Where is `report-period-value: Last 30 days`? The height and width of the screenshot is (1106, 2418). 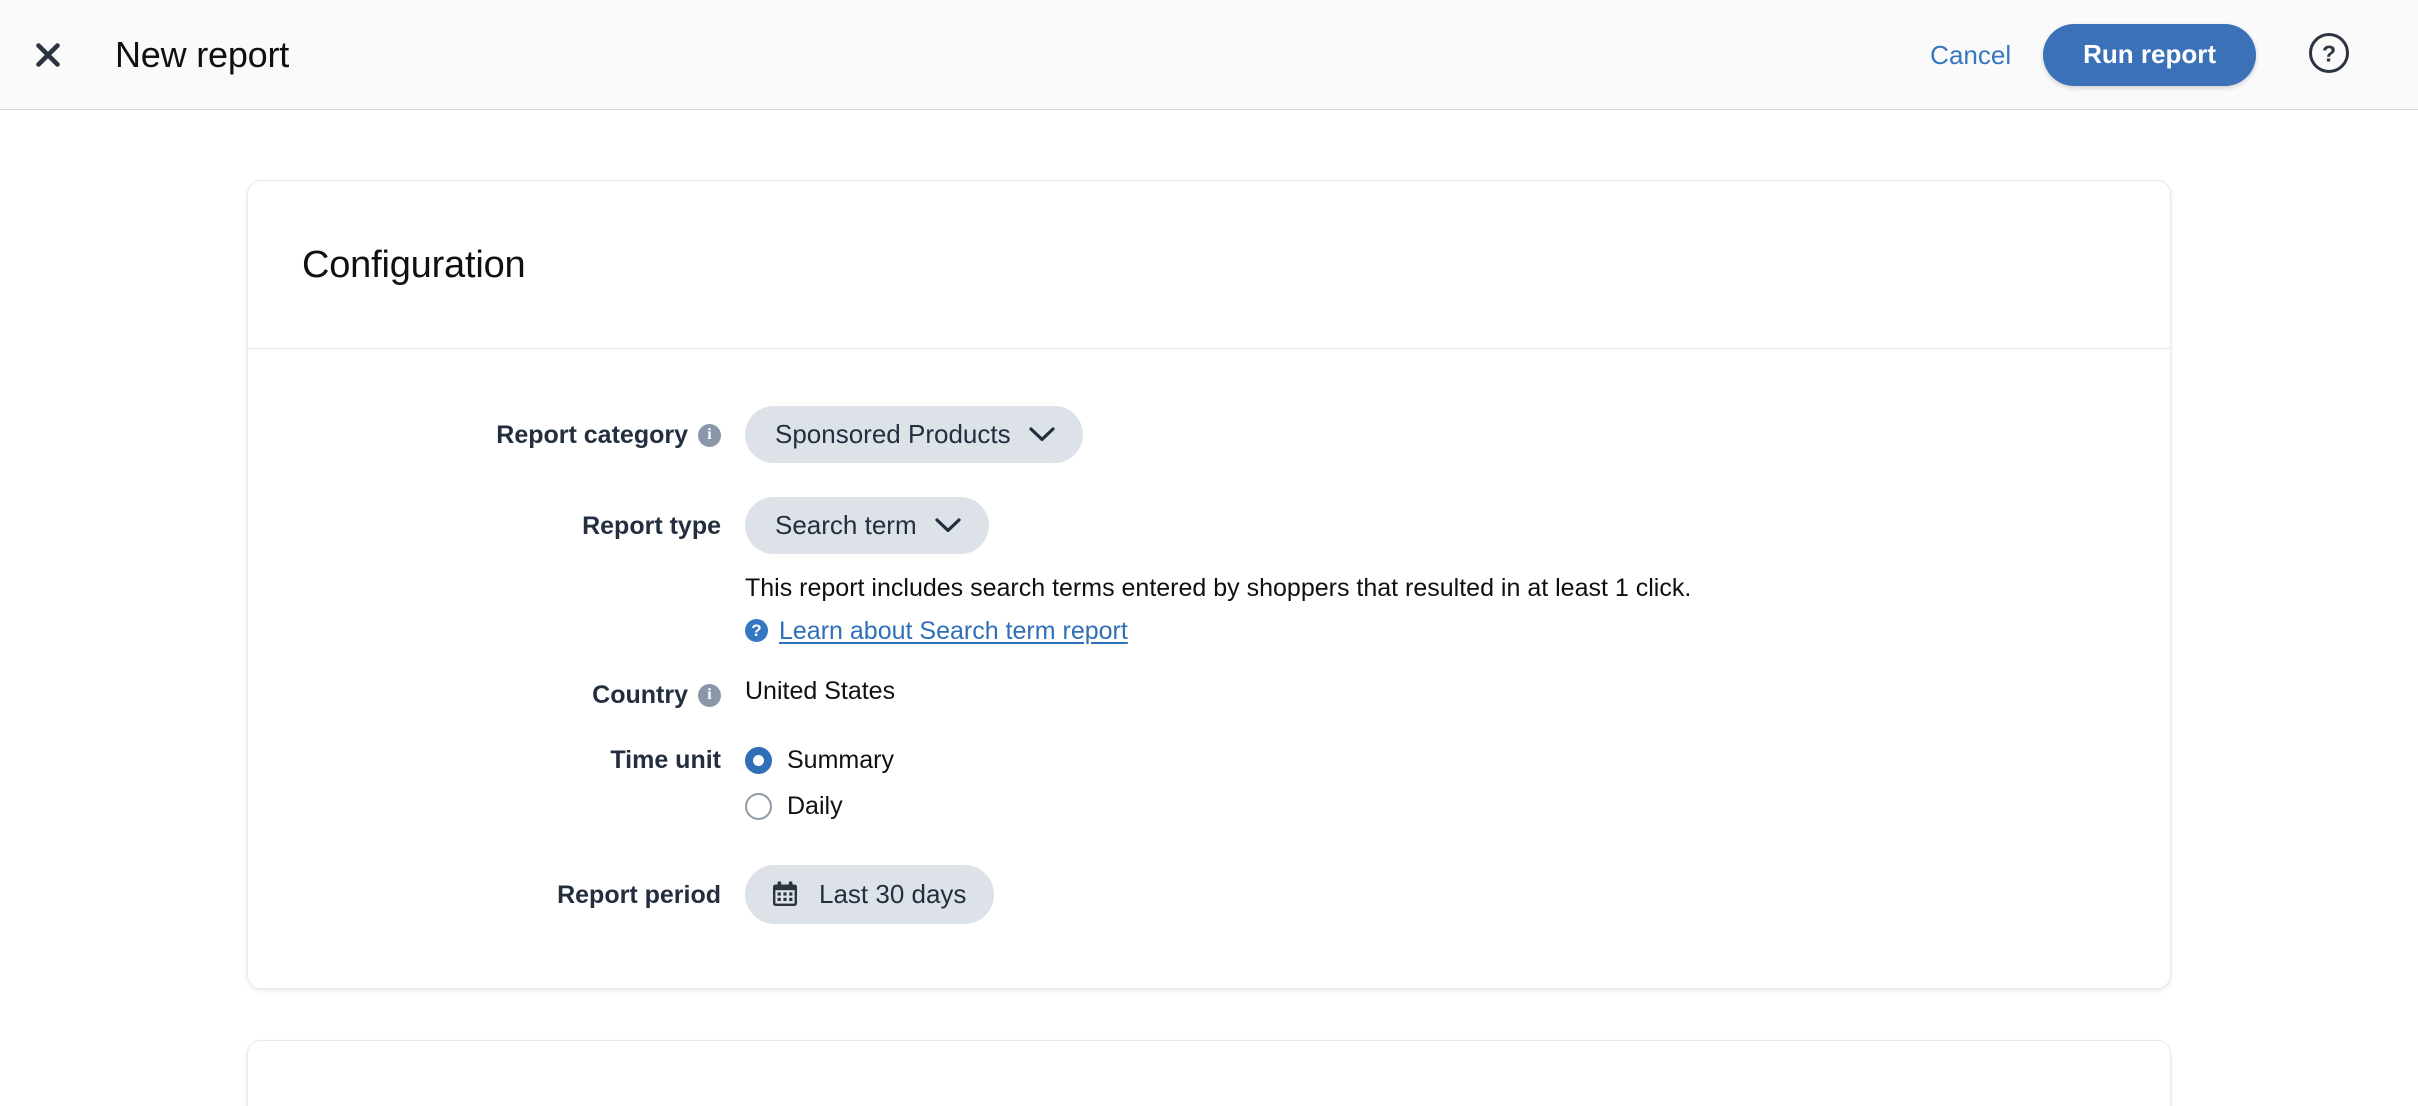
report-period-value: Last 30 days is located at coordinates (893, 893).